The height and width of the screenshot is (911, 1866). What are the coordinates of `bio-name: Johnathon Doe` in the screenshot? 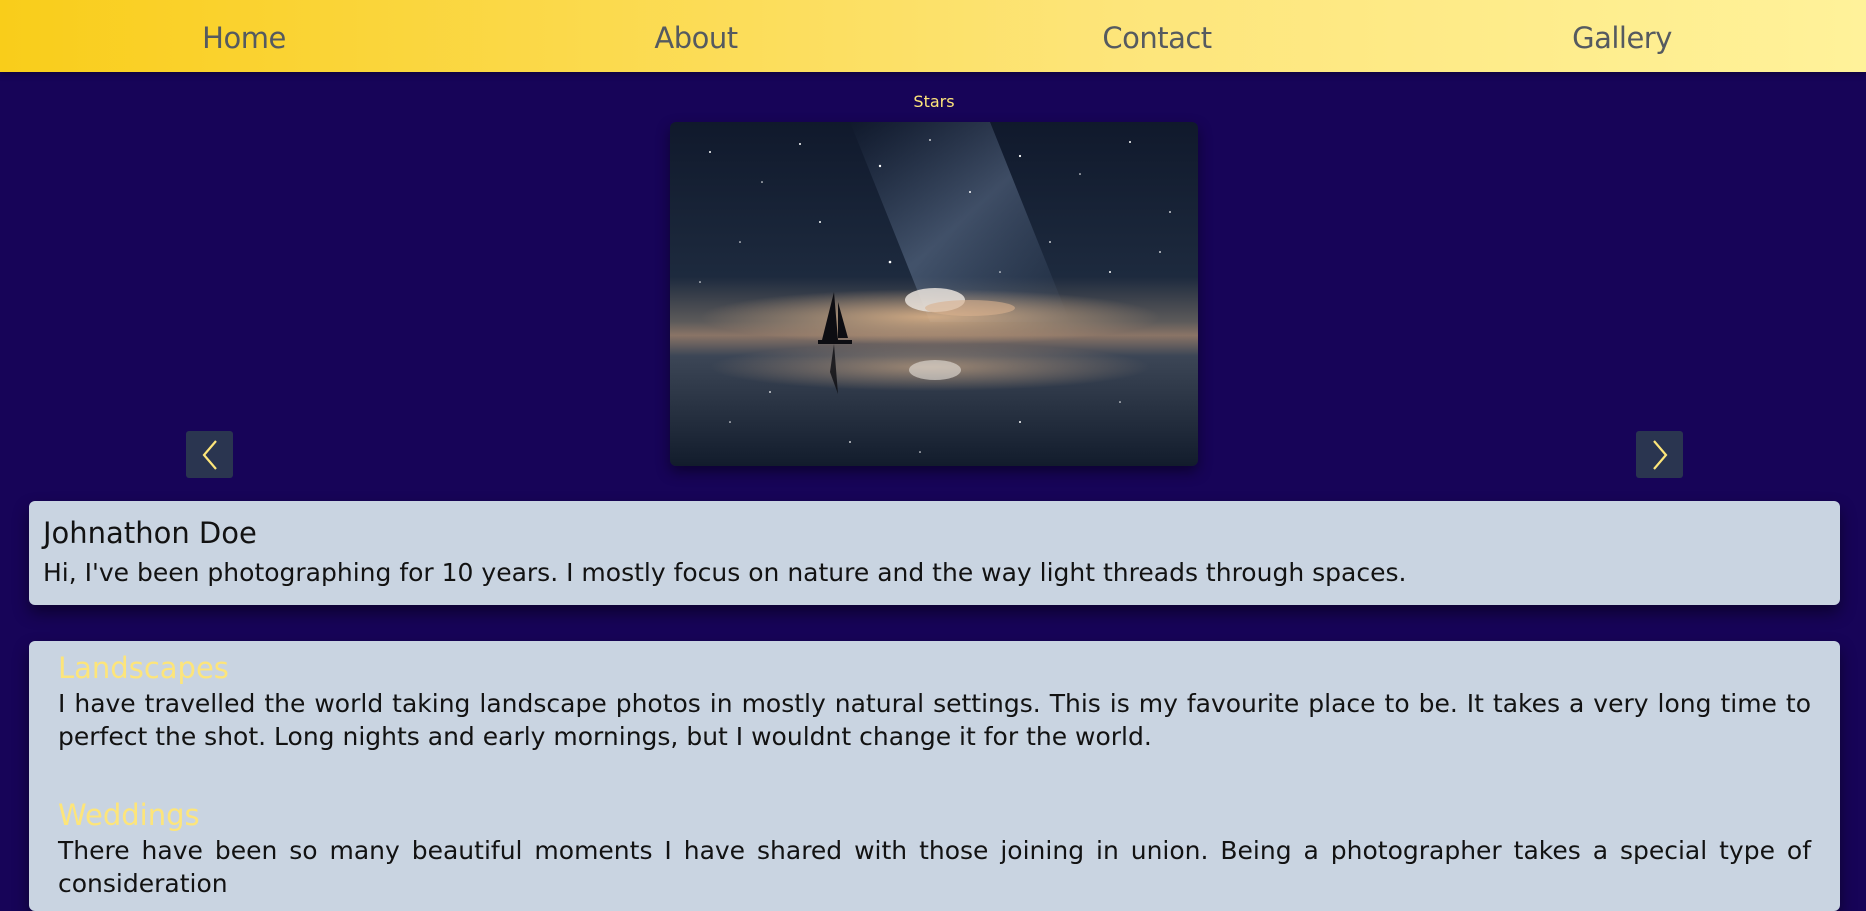 It's located at (150, 533).